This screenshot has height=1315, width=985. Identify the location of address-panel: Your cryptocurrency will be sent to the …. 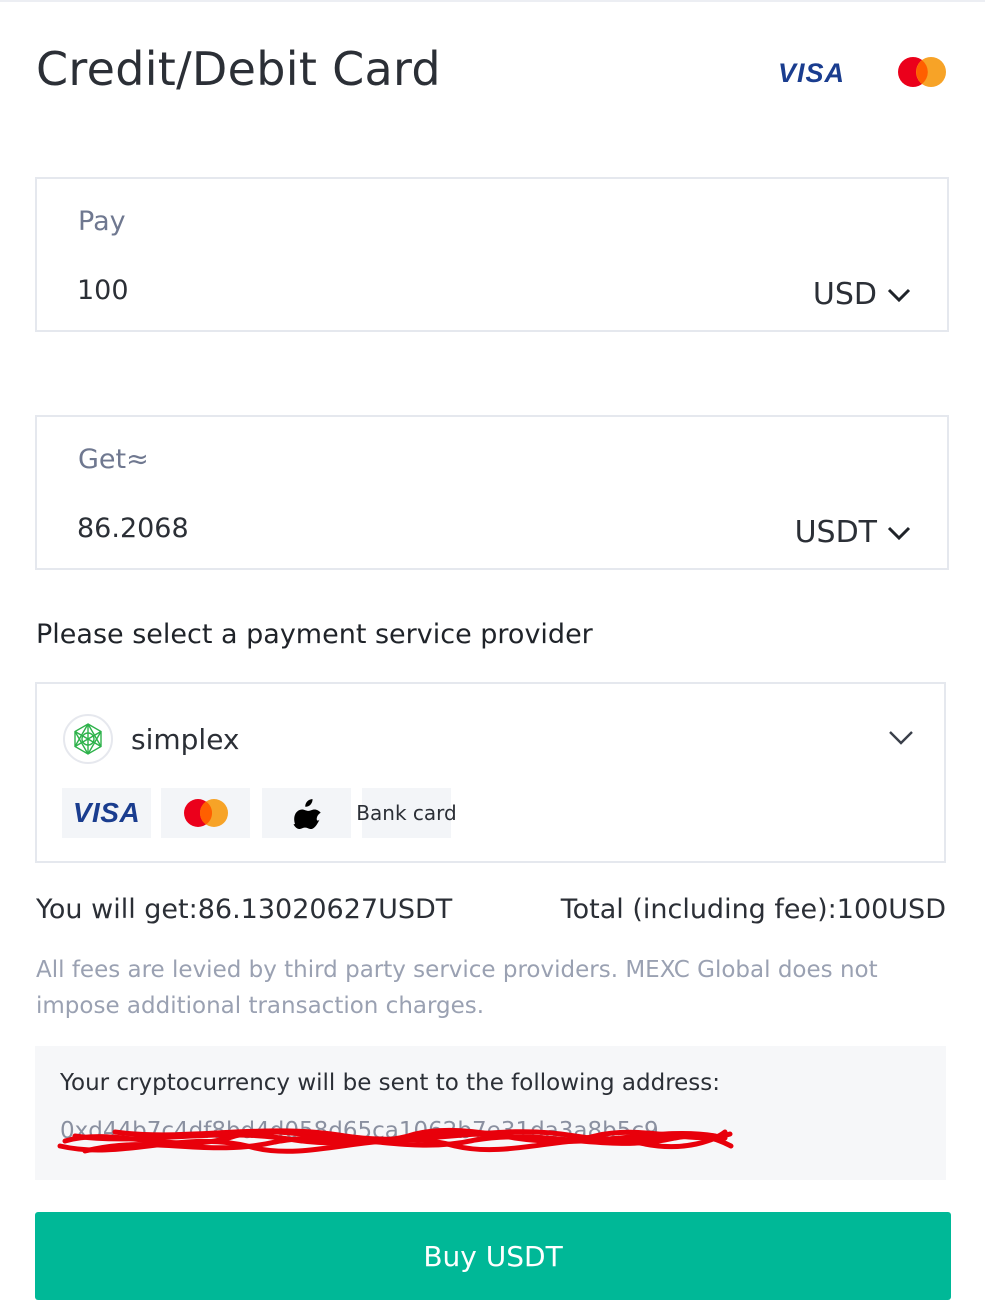
(490, 1113).